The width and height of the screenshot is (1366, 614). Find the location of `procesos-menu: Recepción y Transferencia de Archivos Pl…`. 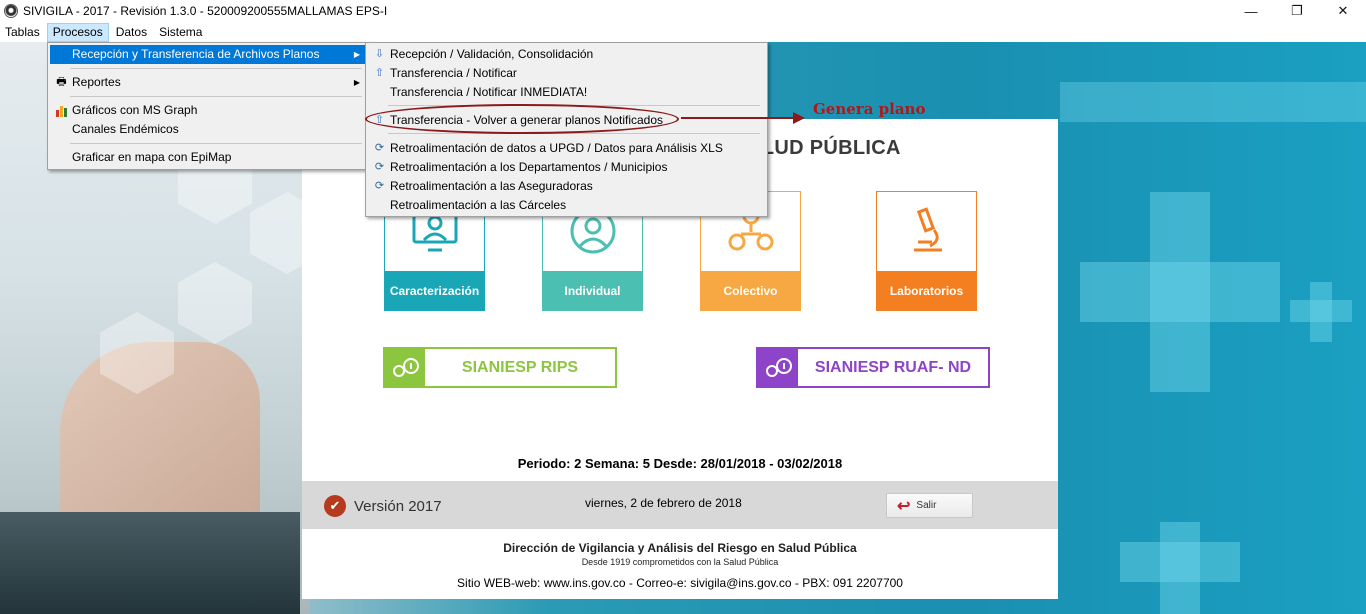

procesos-menu: Recepción y Transferencia de Archivos Pl… is located at coordinates (208, 106).